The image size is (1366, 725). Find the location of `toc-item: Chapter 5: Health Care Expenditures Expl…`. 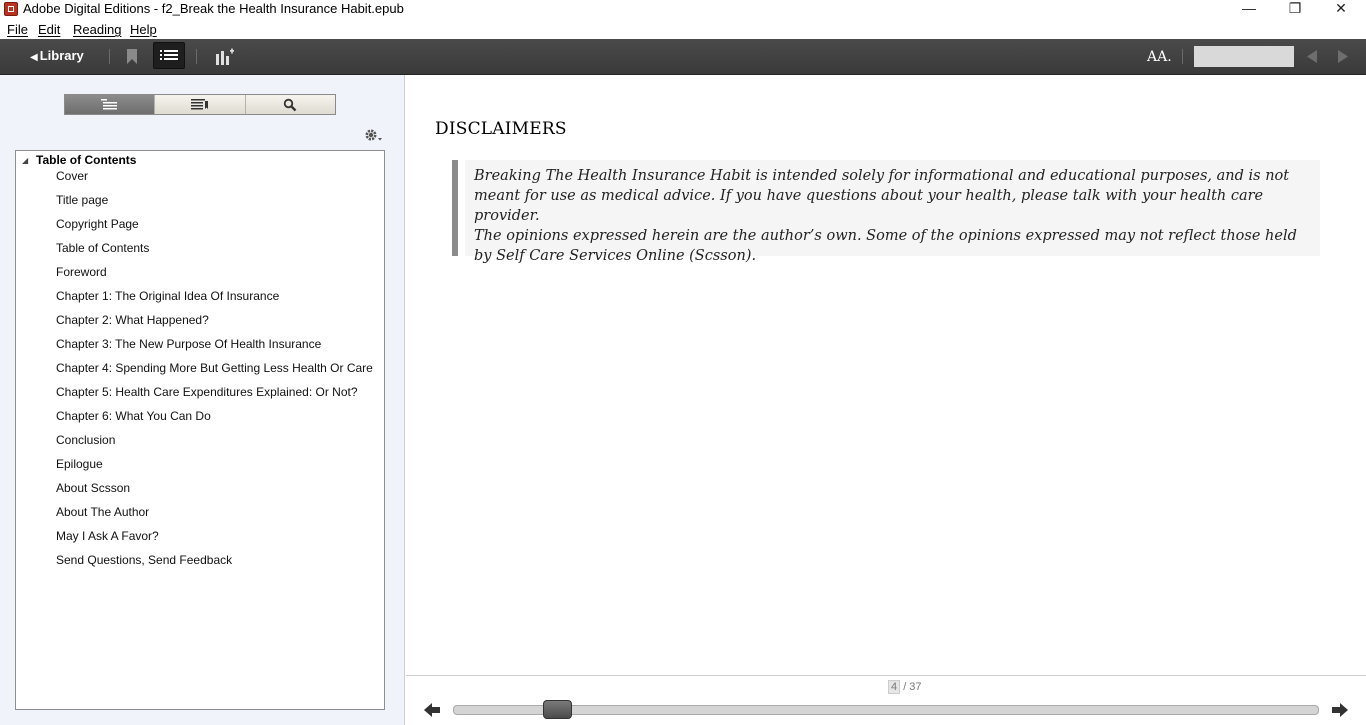

toc-item: Chapter 5: Health Care Expenditures Expl… is located at coordinates (214, 397).